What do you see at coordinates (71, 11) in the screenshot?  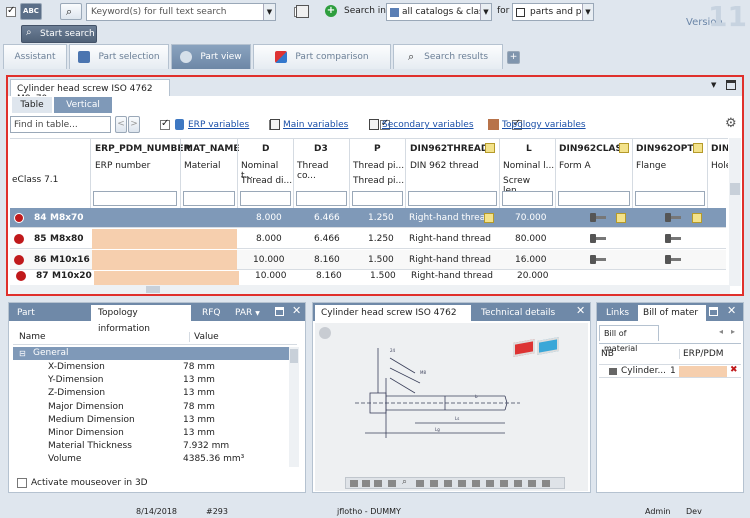 I see `search-mode-button: ⌕` at bounding box center [71, 11].